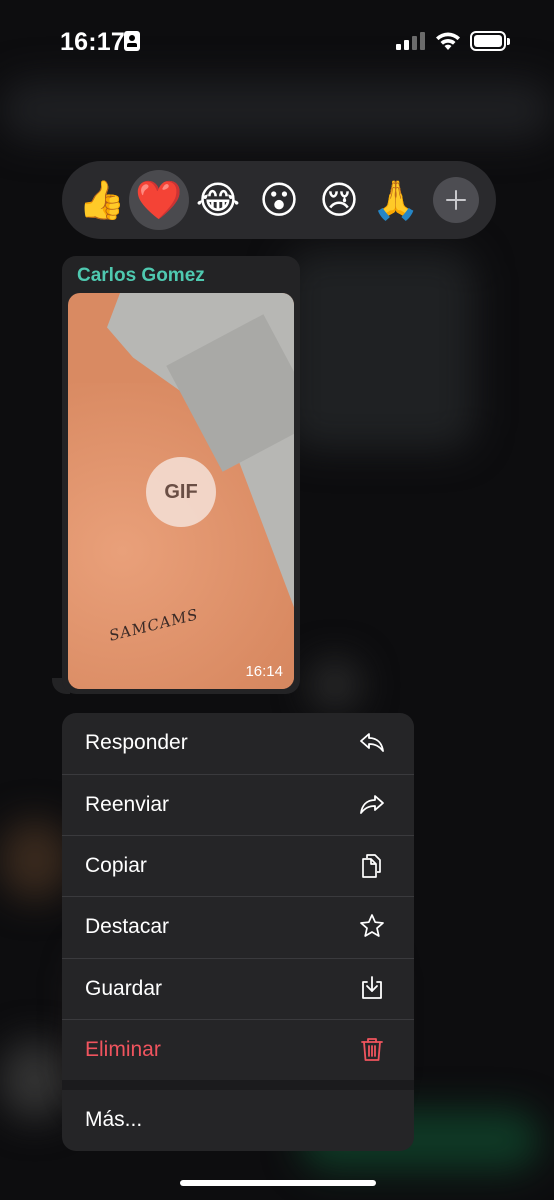 This screenshot has width=554, height=1200. What do you see at coordinates (238, 743) in the screenshot?
I see `menu-item-reply: Responder` at bounding box center [238, 743].